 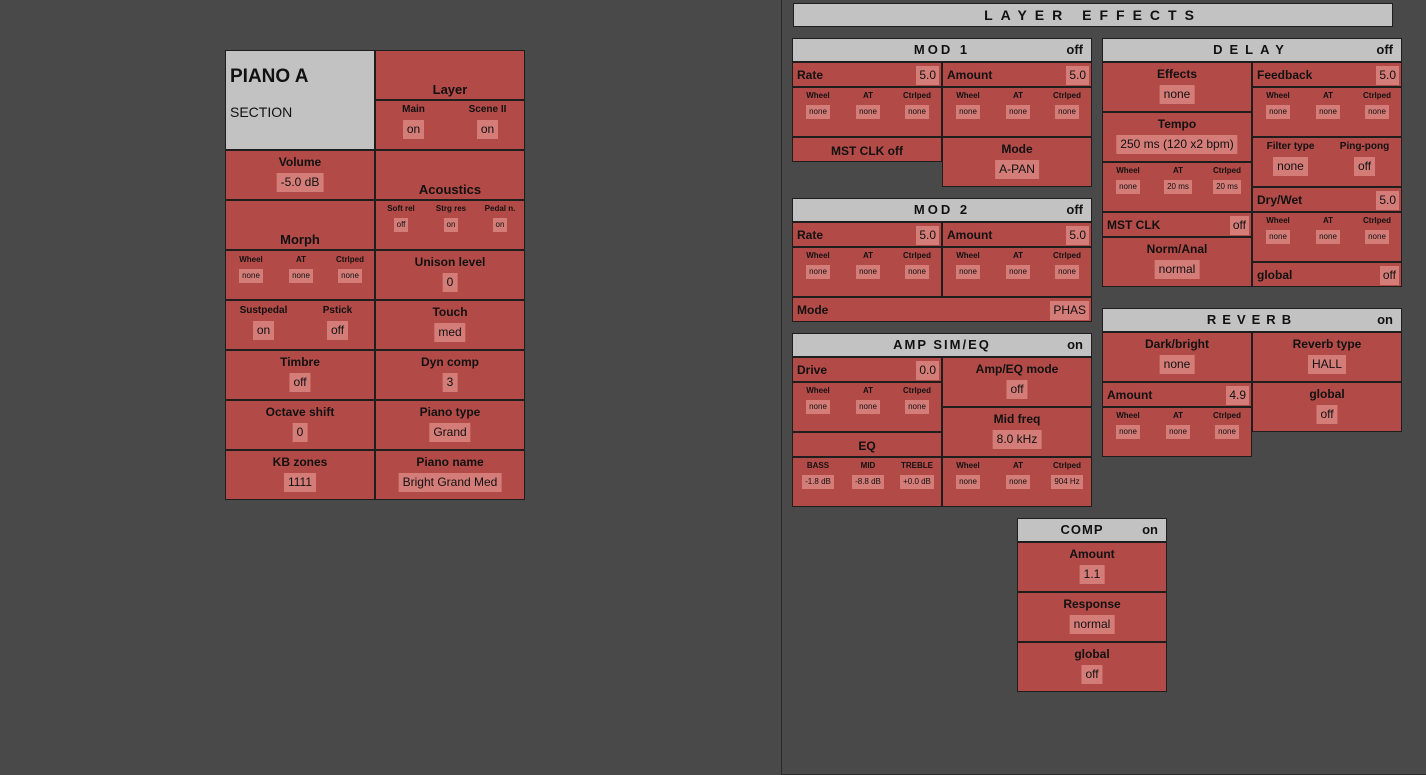 I want to click on delay-filter: Filter type none, so click(x=1290, y=158).